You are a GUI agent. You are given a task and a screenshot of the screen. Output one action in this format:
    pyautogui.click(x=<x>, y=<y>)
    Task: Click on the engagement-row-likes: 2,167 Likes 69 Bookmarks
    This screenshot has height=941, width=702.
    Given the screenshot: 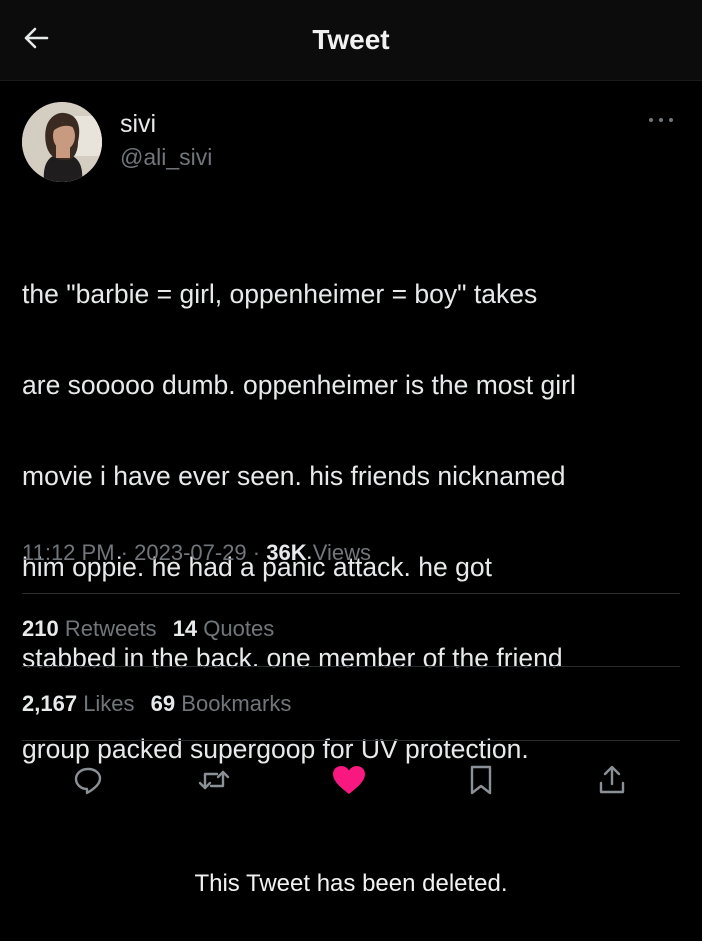 What is the action you would take?
    pyautogui.click(x=161, y=704)
    